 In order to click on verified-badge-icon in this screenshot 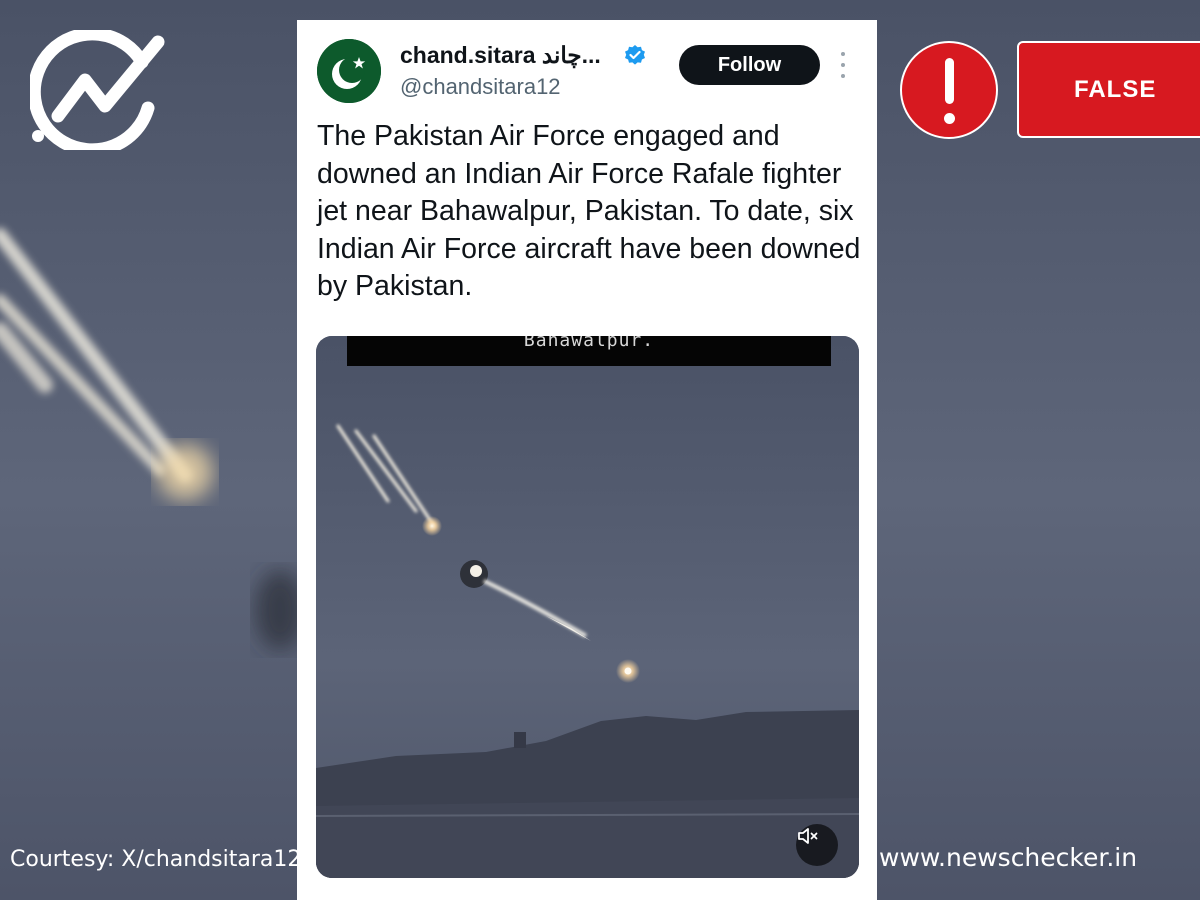, I will do `click(635, 55)`.